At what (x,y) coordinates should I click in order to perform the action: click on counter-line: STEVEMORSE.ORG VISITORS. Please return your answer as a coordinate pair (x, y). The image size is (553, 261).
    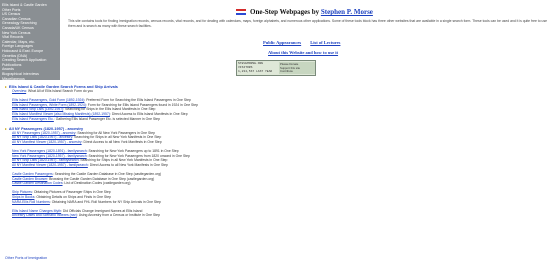
    Looking at the image, I should click on (251, 65).